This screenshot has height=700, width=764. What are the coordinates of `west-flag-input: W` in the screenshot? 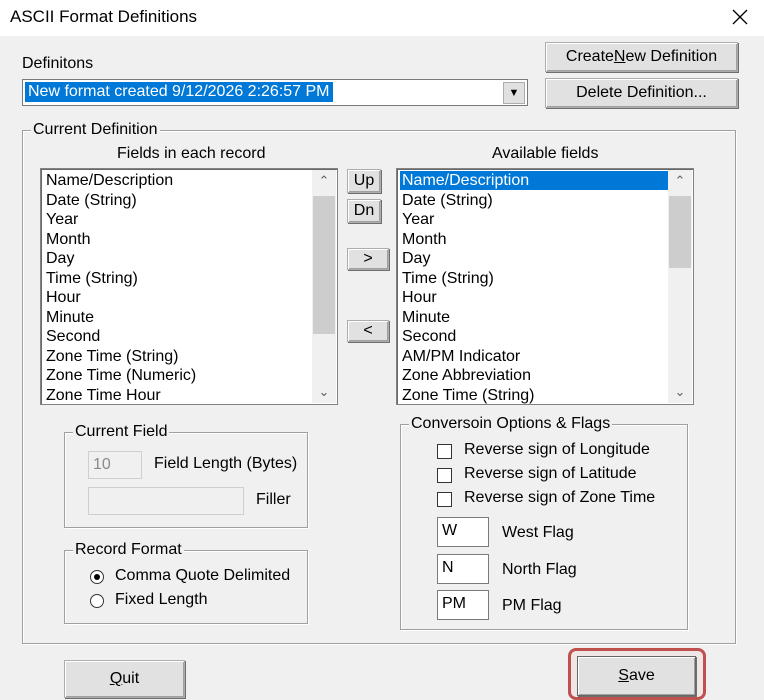 It's located at (463, 532).